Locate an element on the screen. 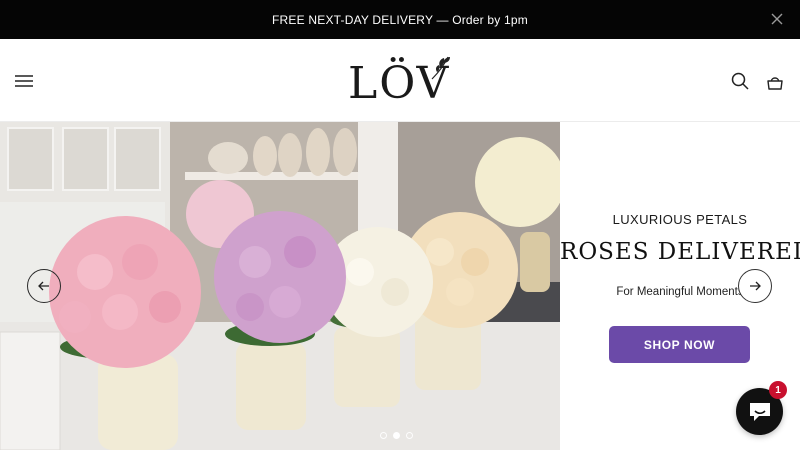 The image size is (800, 450). hero-eyebrow: LUXURIOUS PETALS is located at coordinates (680, 219).